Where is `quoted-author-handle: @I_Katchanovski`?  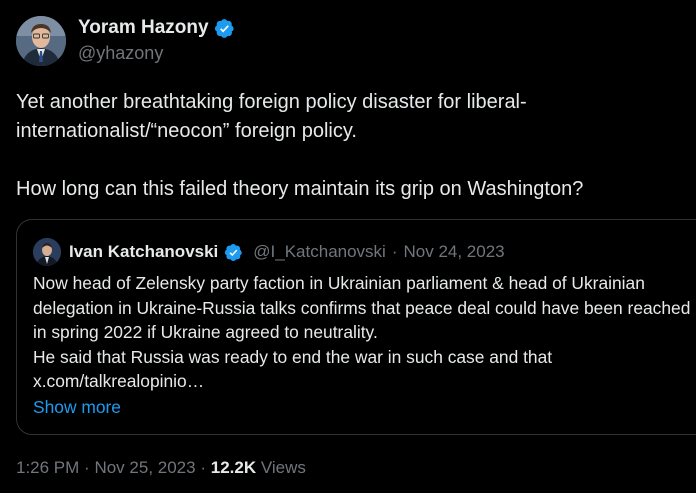 quoted-author-handle: @I_Katchanovski is located at coordinates (319, 252).